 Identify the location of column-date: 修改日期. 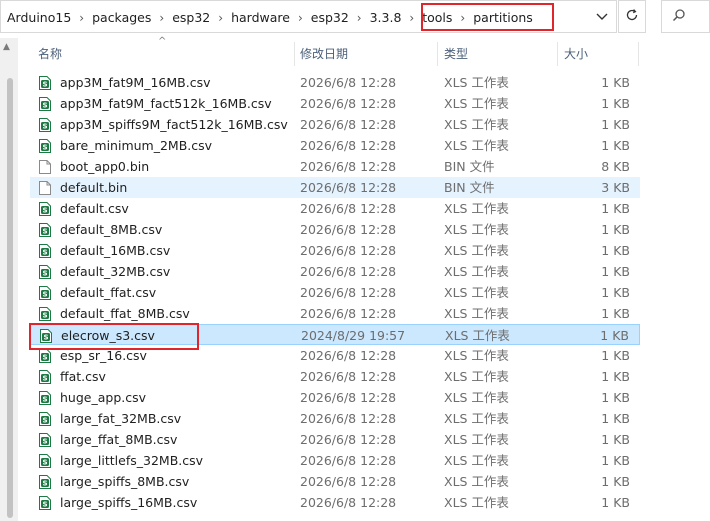
(324, 53).